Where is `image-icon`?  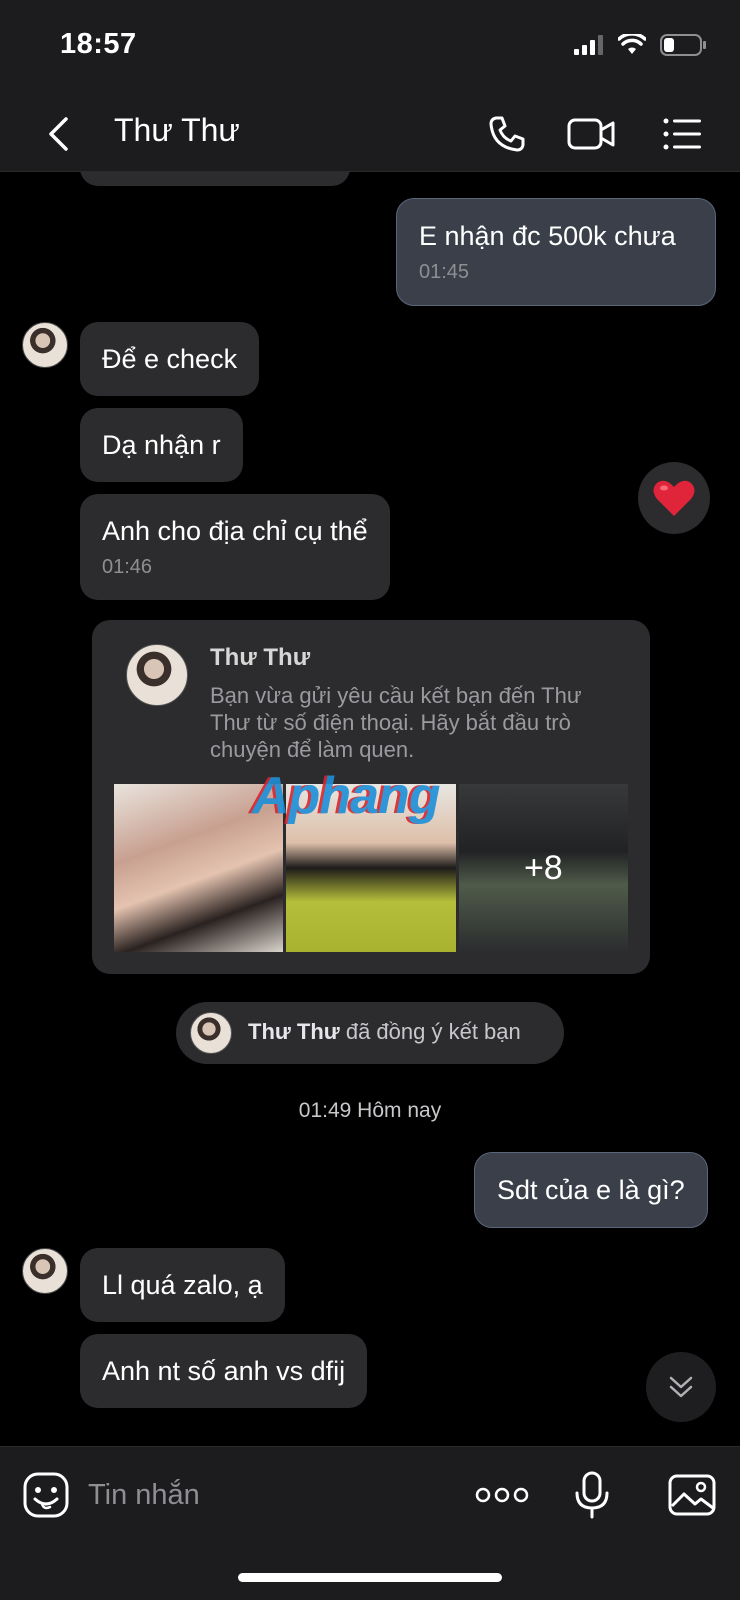
image-icon is located at coordinates (692, 1495).